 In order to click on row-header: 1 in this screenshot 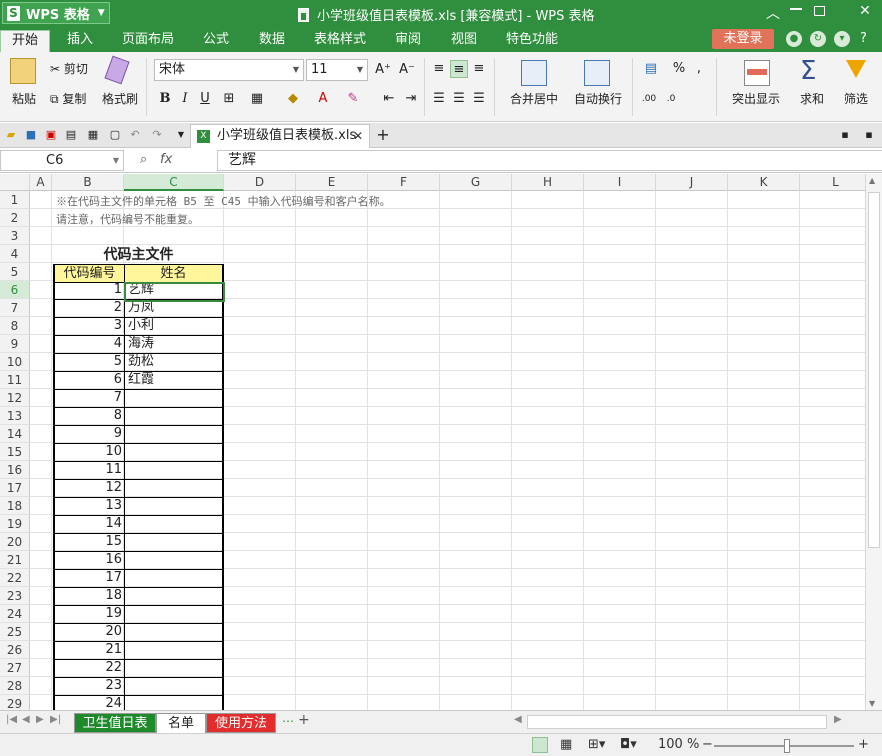, I will do `click(15, 200)`.